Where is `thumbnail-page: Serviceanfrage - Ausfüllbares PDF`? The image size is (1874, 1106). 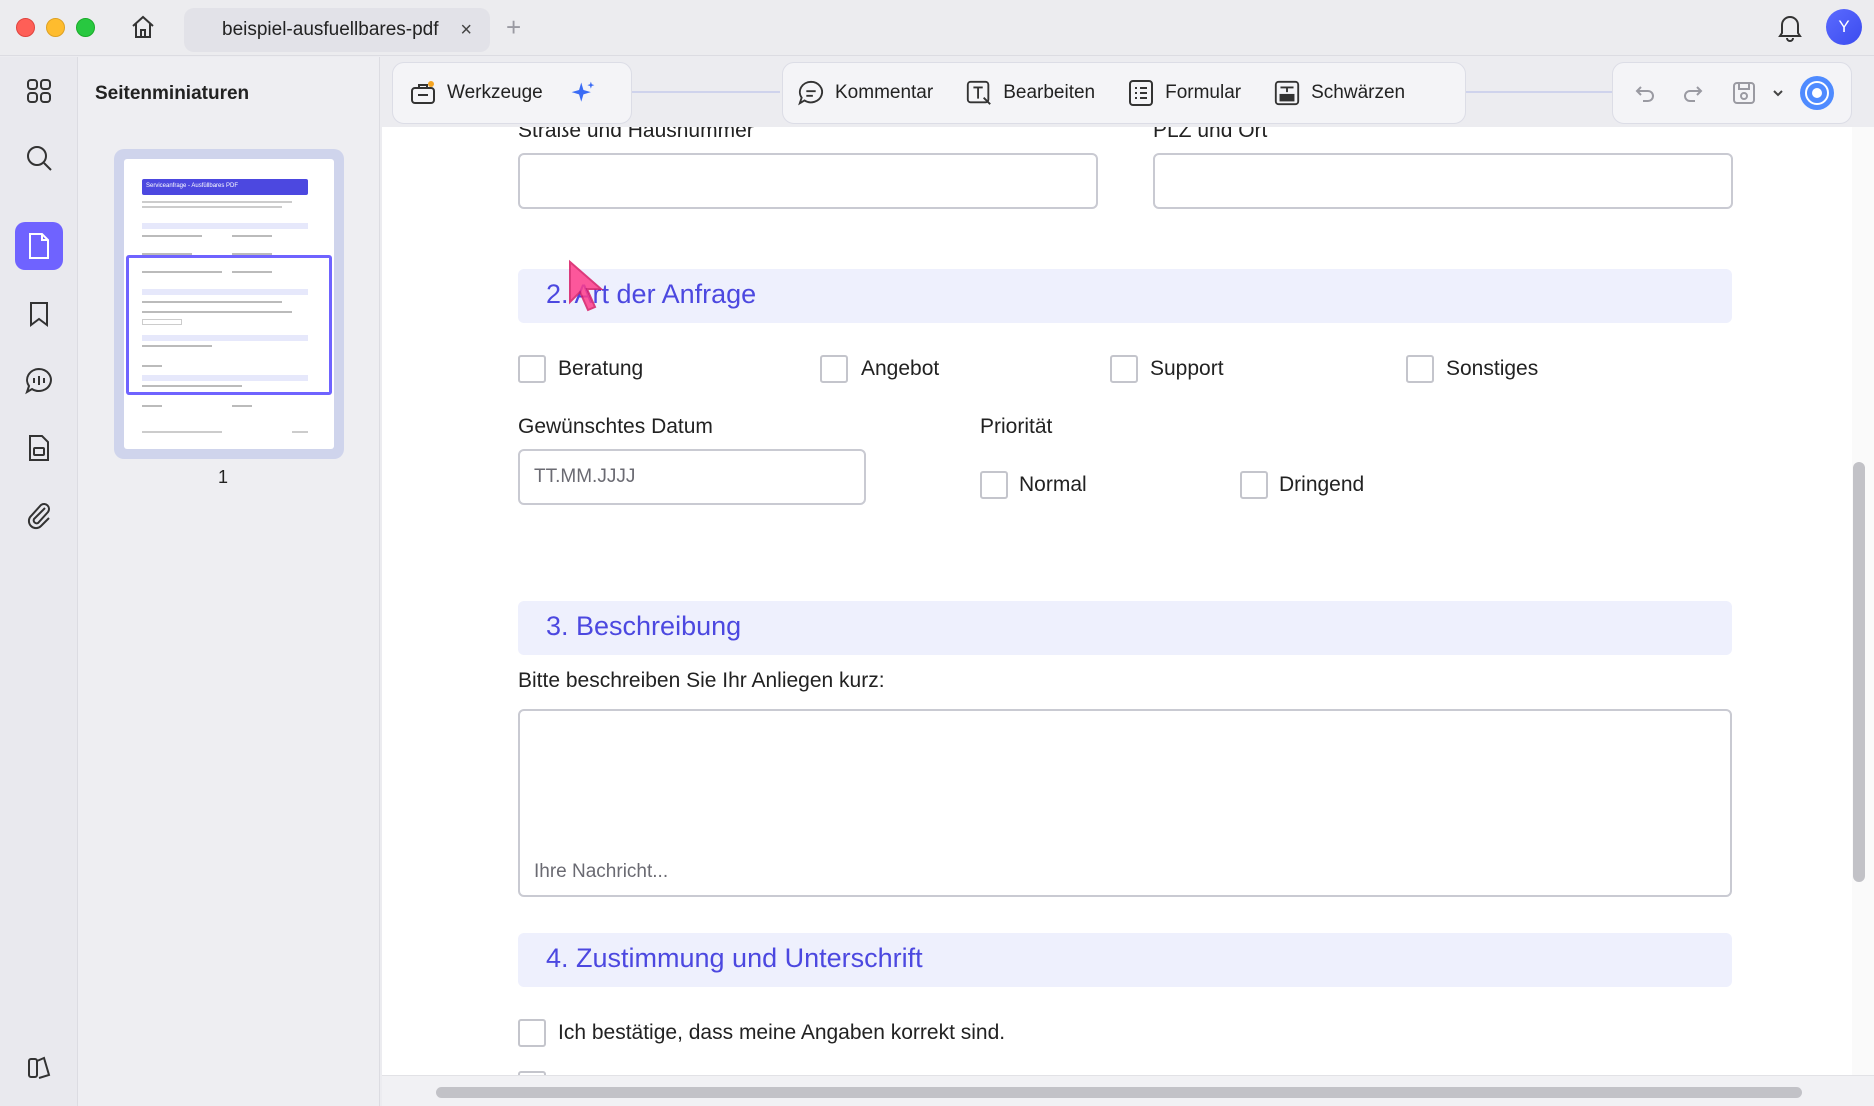 thumbnail-page: Serviceanfrage - Ausfüllbares PDF is located at coordinates (229, 304).